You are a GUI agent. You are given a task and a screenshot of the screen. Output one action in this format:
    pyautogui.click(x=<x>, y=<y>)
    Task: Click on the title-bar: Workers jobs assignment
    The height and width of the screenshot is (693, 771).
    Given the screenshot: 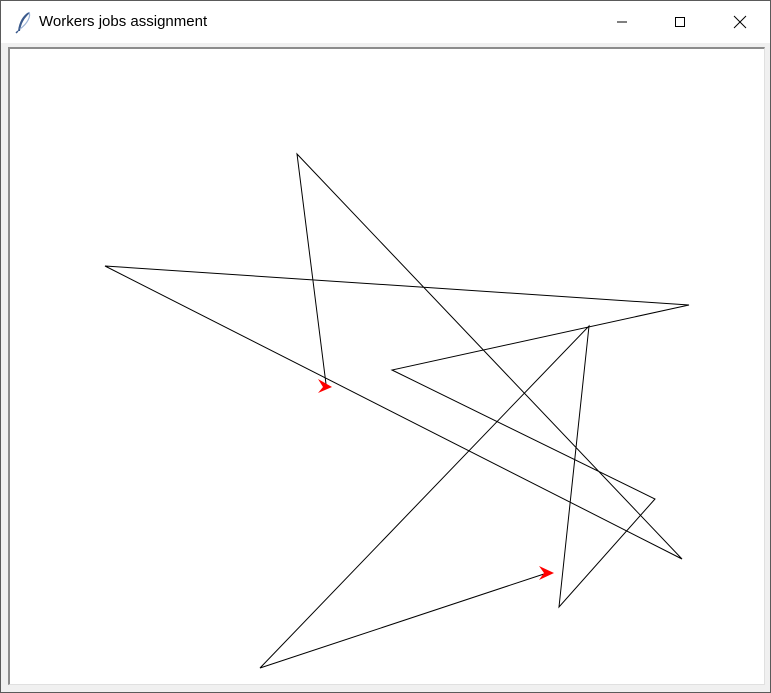 What is the action you would take?
    pyautogui.click(x=385, y=22)
    